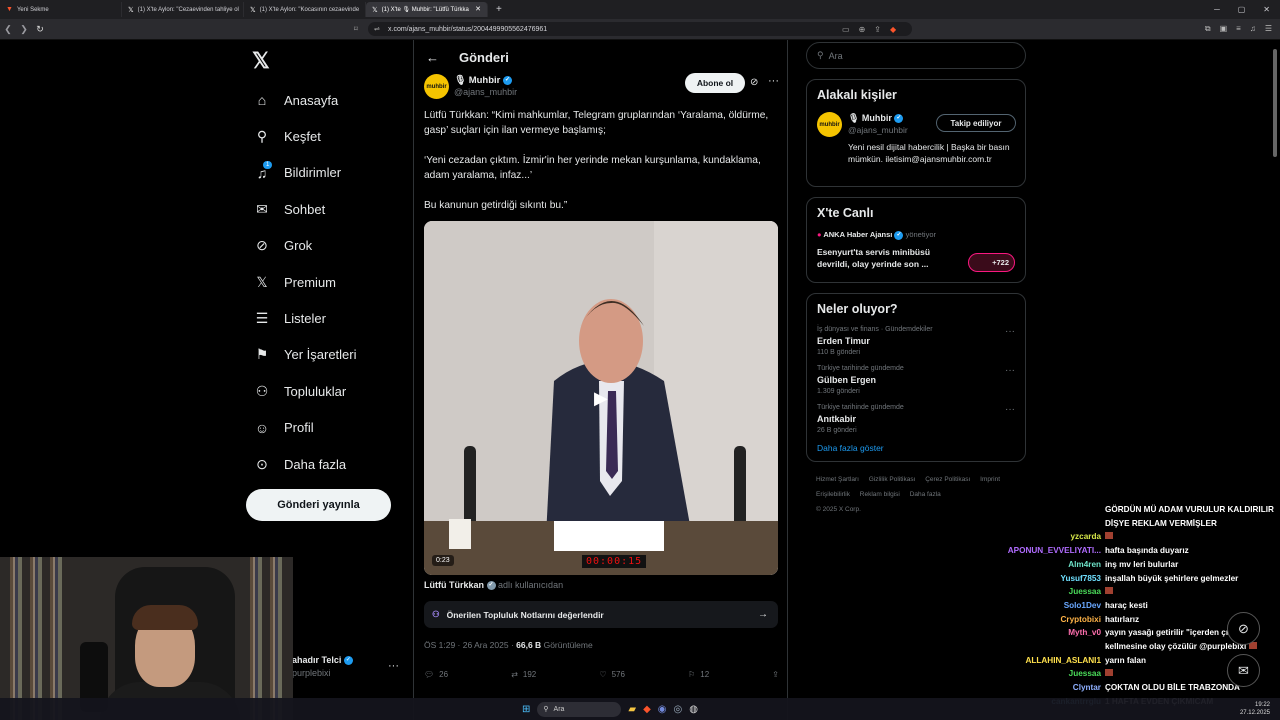 The height and width of the screenshot is (720, 1280). I want to click on footer-link: Hizmet Şartları, so click(837, 479).